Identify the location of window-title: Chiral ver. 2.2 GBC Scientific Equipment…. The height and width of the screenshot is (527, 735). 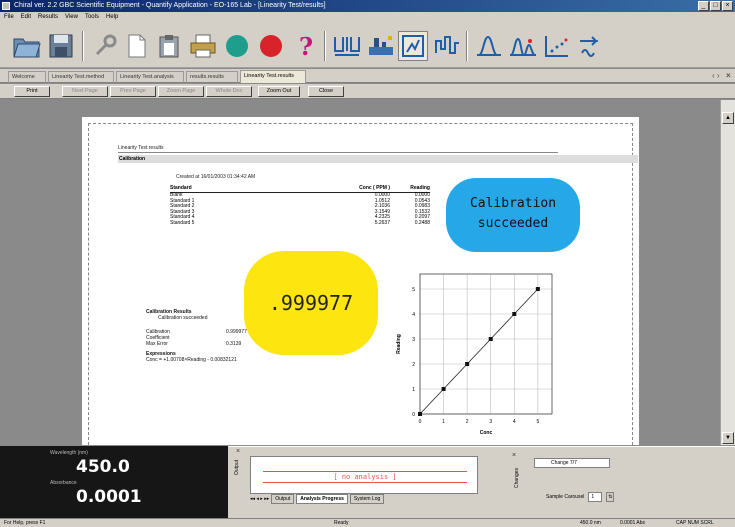
(170, 5).